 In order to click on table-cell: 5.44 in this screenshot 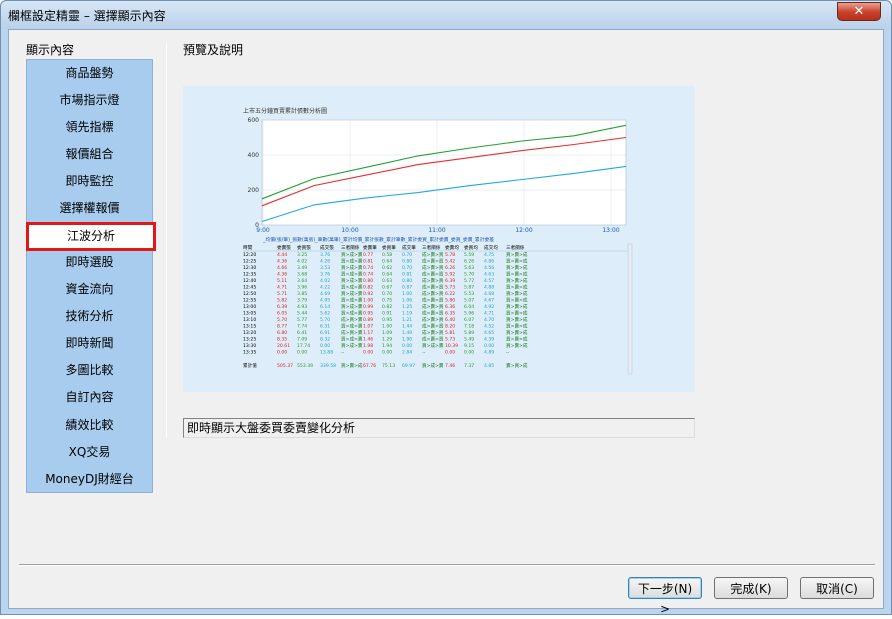, I will do `click(302, 314)`.